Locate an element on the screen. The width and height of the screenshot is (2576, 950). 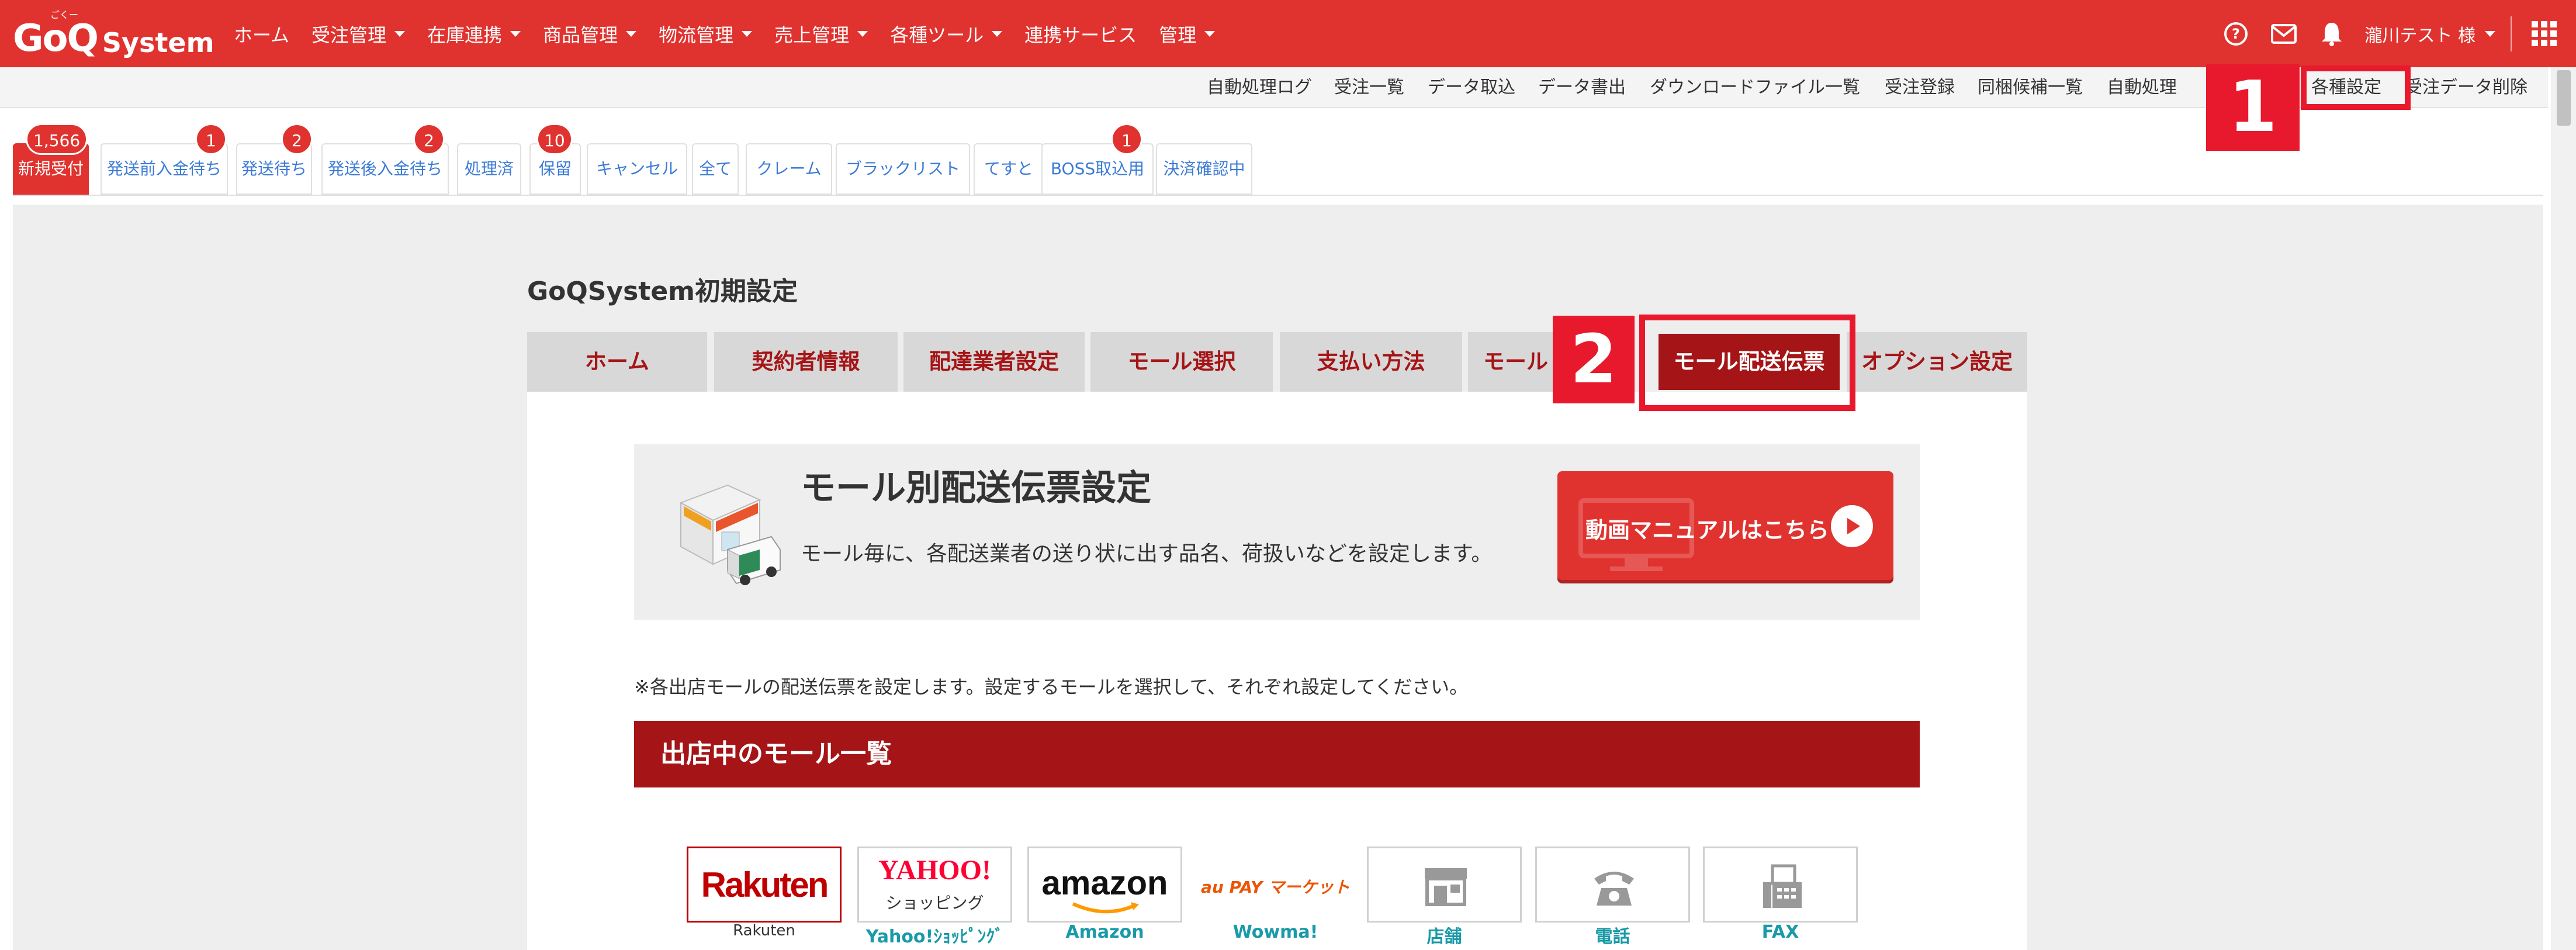
status-tab-cancel: キャンセル is located at coordinates (637, 169).